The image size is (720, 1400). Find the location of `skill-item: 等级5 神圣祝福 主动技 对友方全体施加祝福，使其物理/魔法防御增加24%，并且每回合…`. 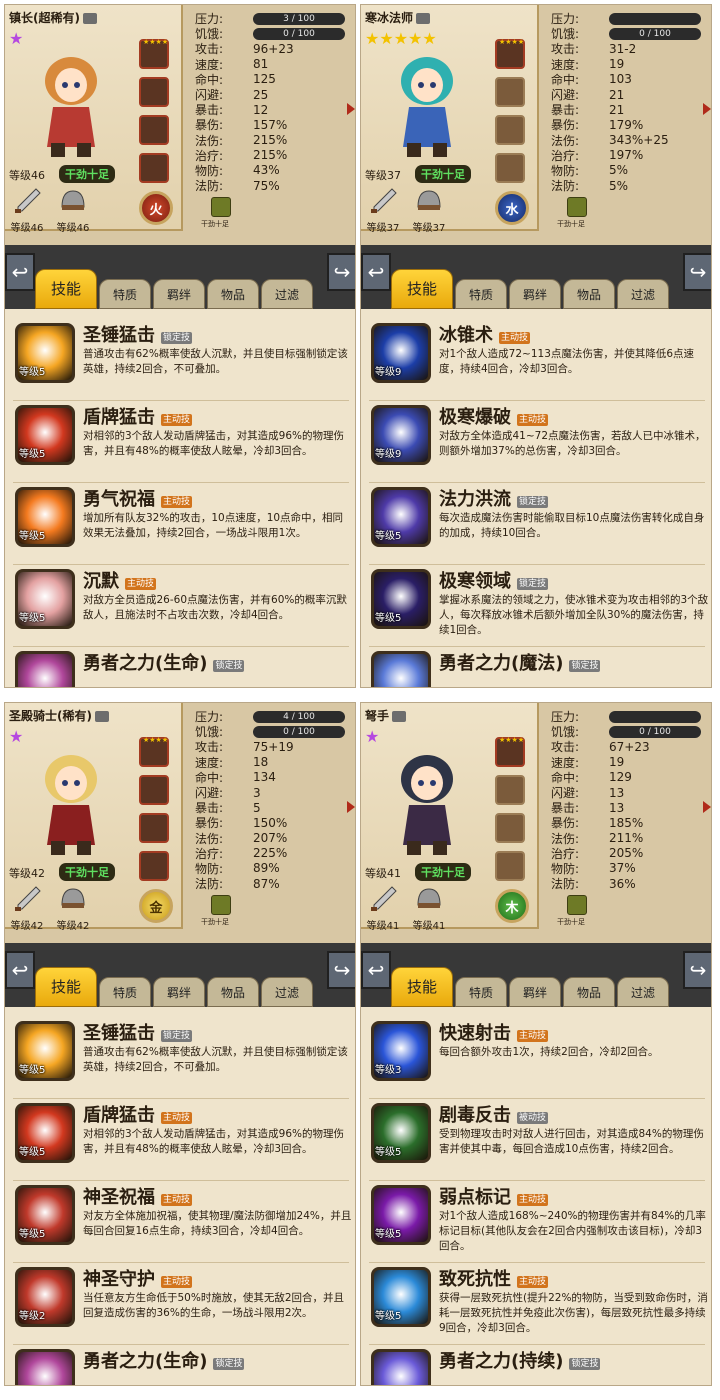

skill-item: 等级5 神圣祝福 主动技 对友方全体施加祝福，使其物理/魔法防御增加24%，并且每回合… is located at coordinates (182, 1222).